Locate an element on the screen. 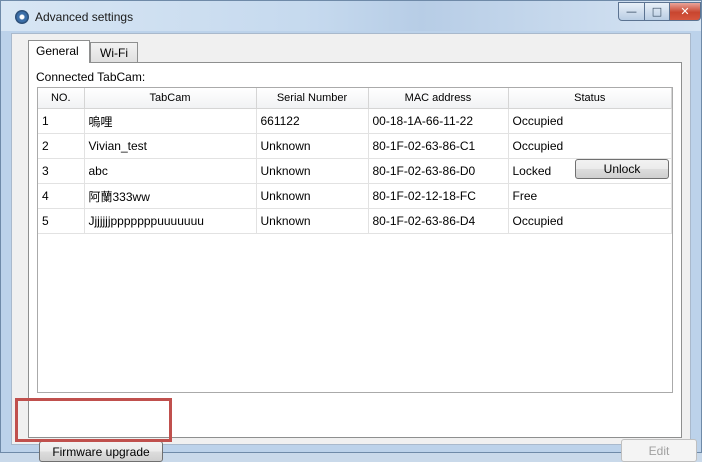 This screenshot has width=702, height=462. column-header-tabcam: TabCam is located at coordinates (170, 98).